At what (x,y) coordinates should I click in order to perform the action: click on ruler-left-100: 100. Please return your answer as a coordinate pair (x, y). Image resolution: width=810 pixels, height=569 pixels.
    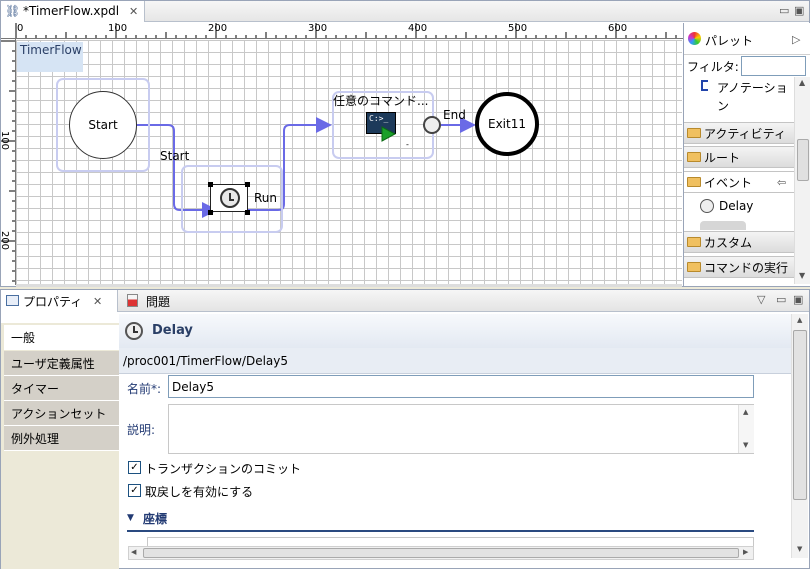
    Looking at the image, I should click on (6, 140).